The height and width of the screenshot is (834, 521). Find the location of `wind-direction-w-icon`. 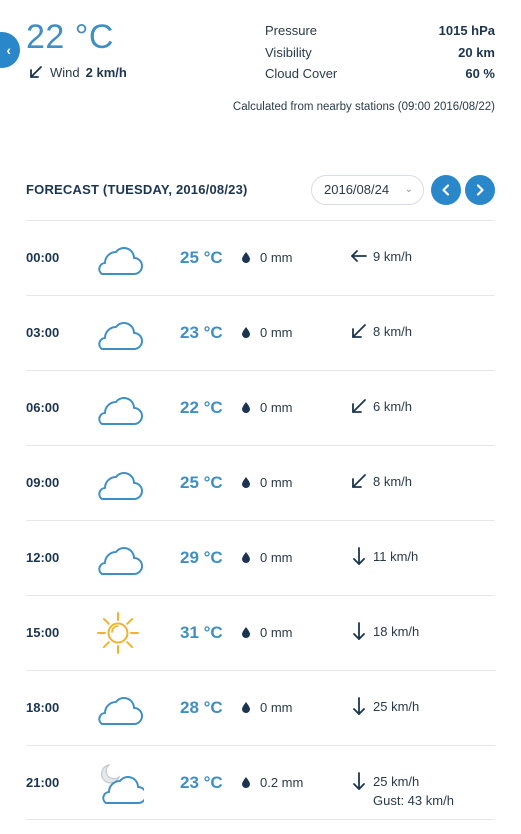

wind-direction-w-icon is located at coordinates (359, 256).